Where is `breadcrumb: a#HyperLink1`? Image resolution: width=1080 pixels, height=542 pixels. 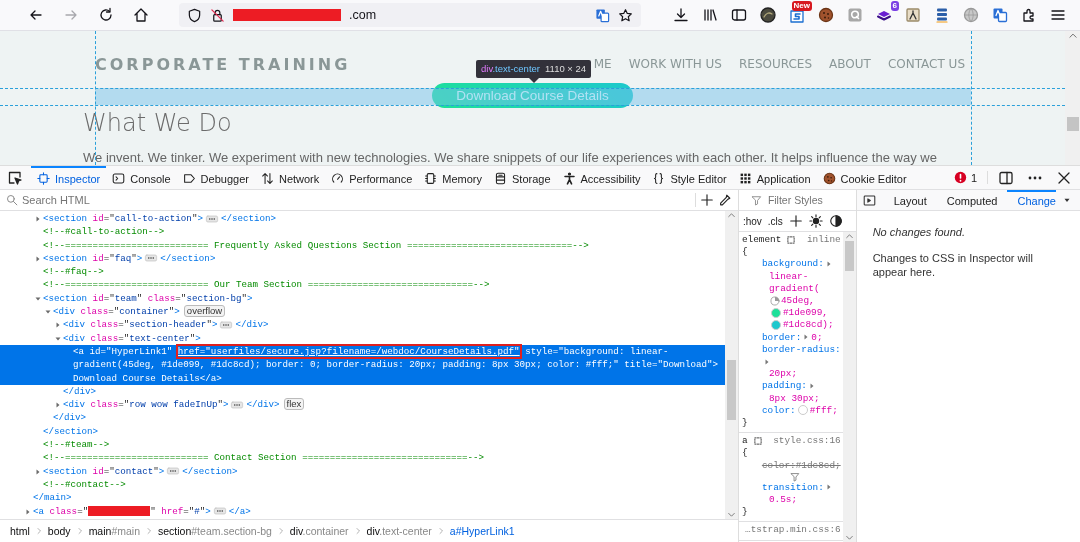
breadcrumb: a#HyperLink1 is located at coordinates (482, 531).